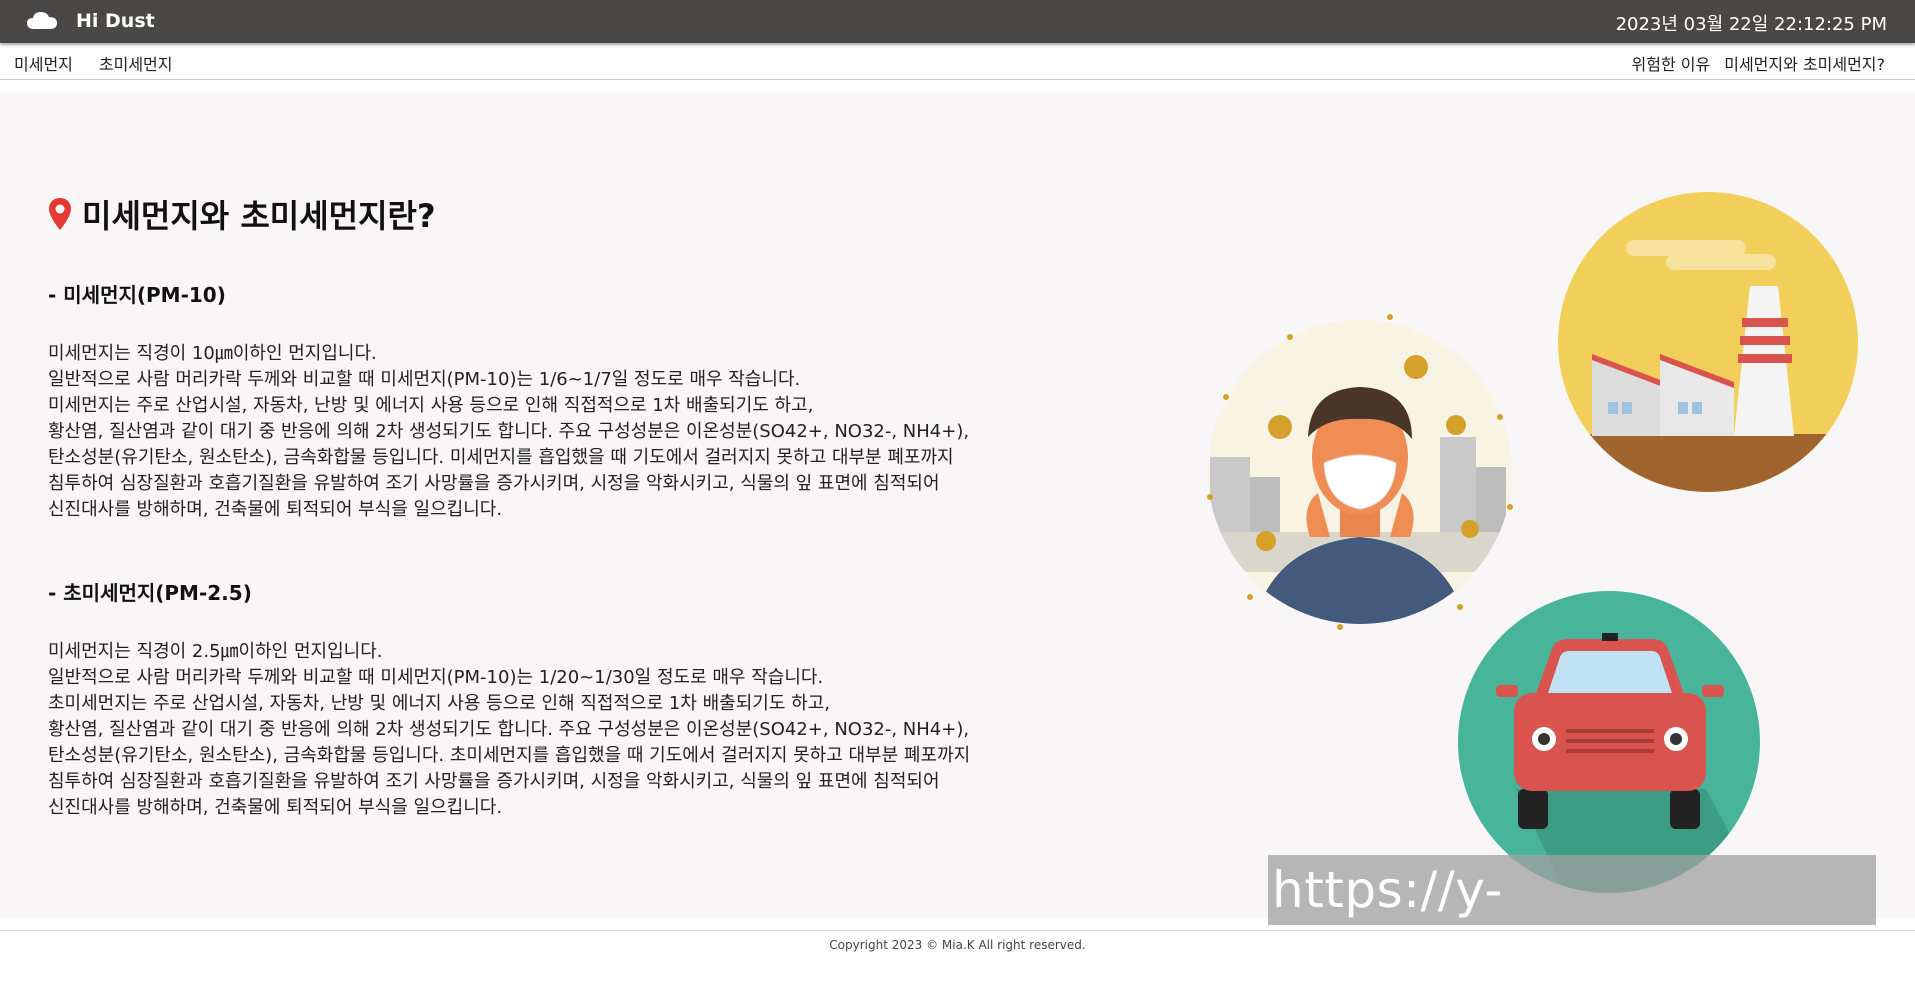  I want to click on section-heading-pm25: - 초미세먼지(PM-2.5), so click(150, 593).